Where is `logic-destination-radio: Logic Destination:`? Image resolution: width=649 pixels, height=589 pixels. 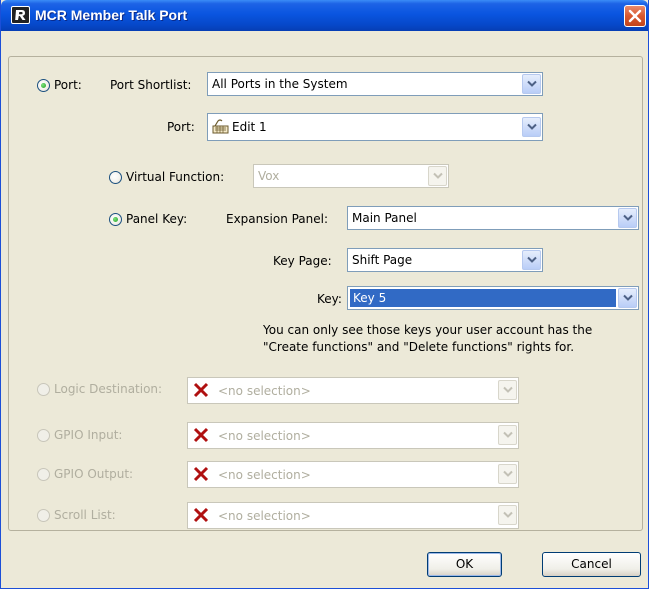
logic-destination-radio: Logic Destination: is located at coordinates (99, 389).